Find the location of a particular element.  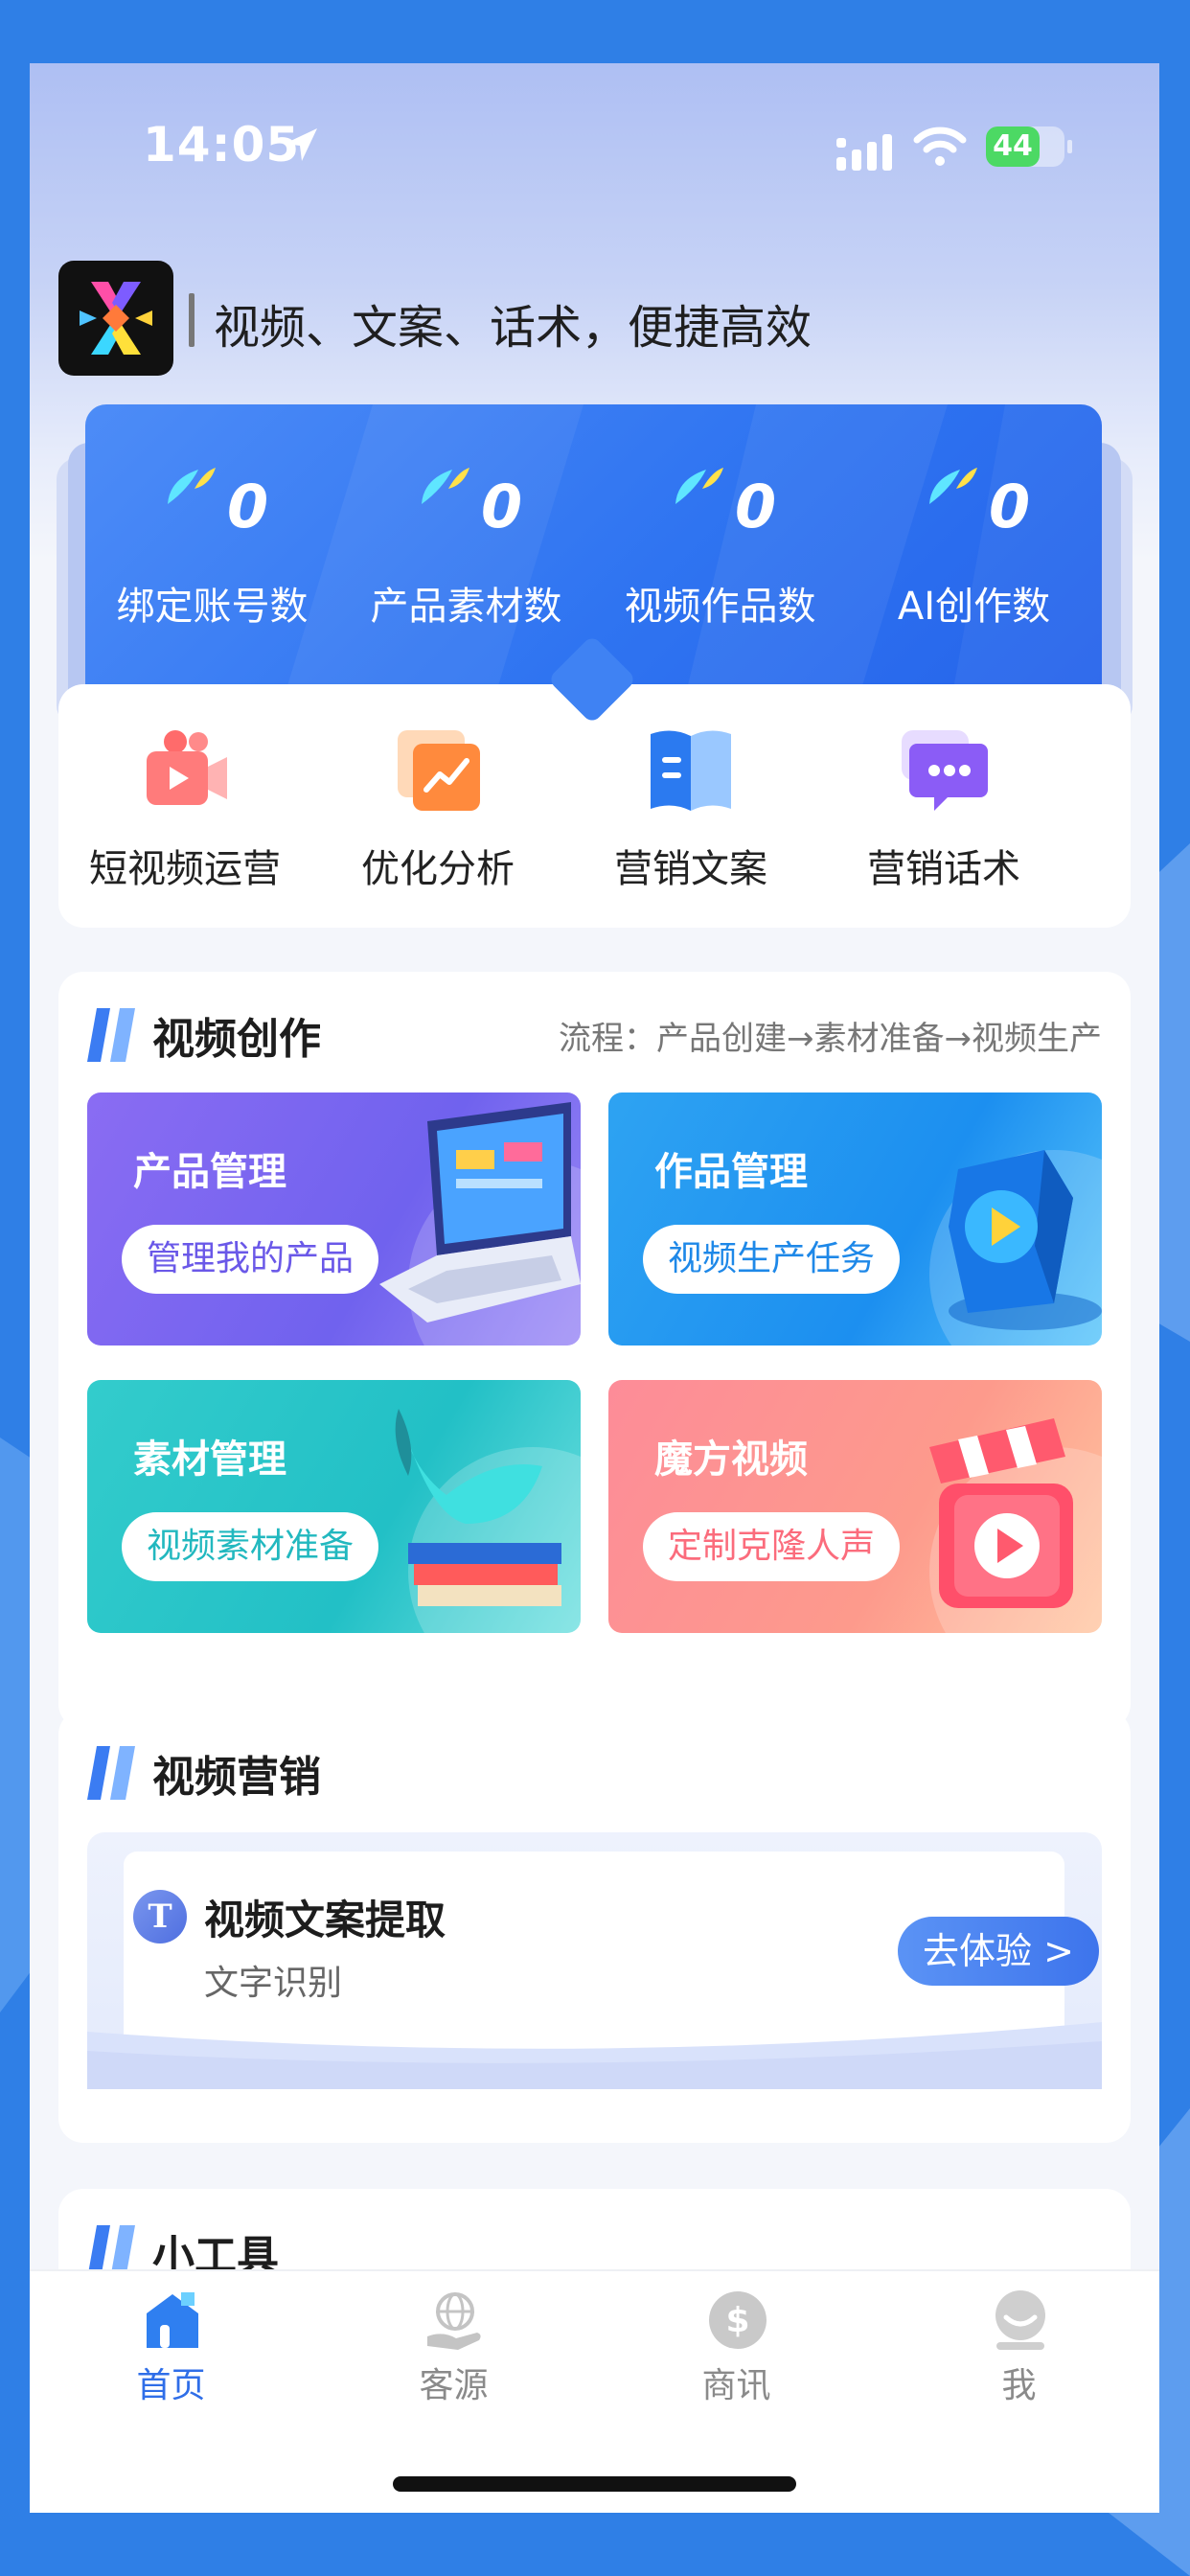

quick-short-video: 短视频运营 is located at coordinates (185, 806).